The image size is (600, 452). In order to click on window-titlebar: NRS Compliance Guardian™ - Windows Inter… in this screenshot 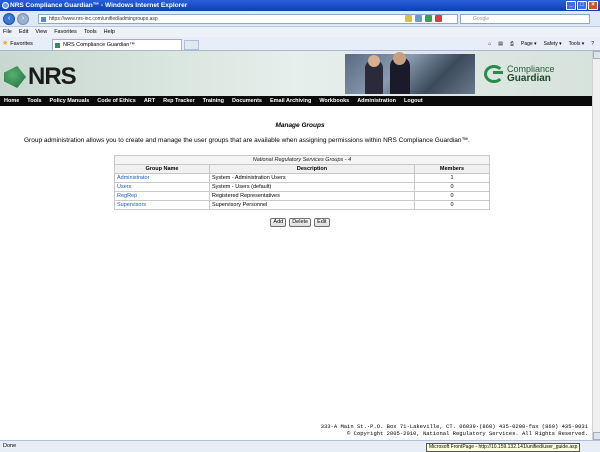, I will do `click(300, 5)`.